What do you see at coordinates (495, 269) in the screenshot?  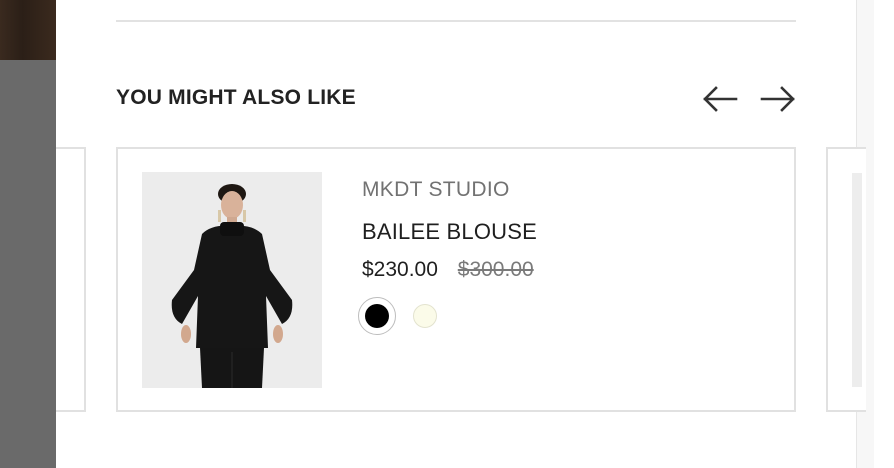 I see `original-price: $300.00` at bounding box center [495, 269].